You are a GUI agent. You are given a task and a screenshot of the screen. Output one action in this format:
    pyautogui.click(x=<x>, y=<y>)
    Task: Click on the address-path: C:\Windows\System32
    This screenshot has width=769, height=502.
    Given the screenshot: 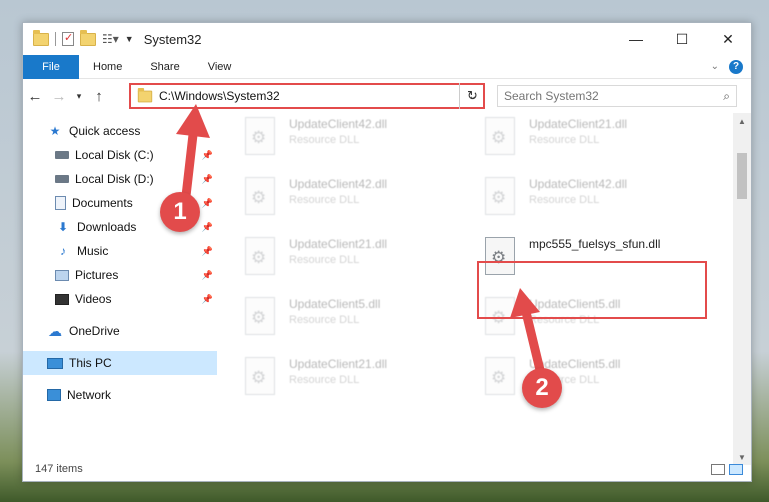 What is the action you would take?
    pyautogui.click(x=219, y=96)
    